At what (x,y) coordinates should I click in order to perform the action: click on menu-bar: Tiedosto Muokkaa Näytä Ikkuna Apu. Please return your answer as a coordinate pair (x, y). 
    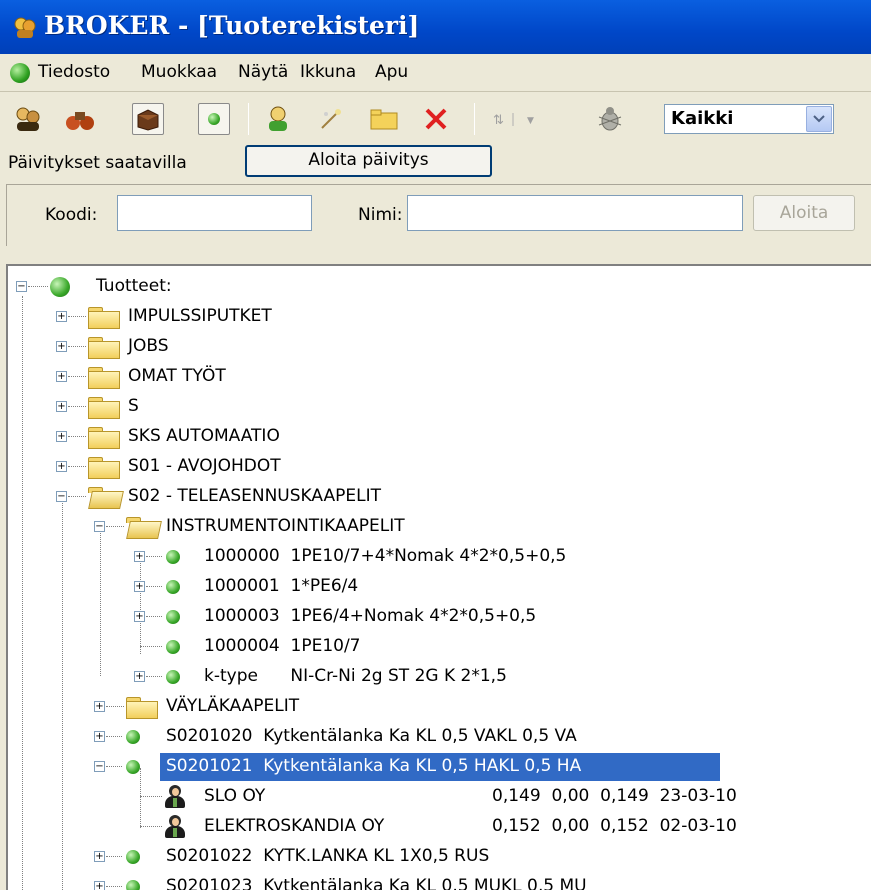
    Looking at the image, I should click on (435, 73).